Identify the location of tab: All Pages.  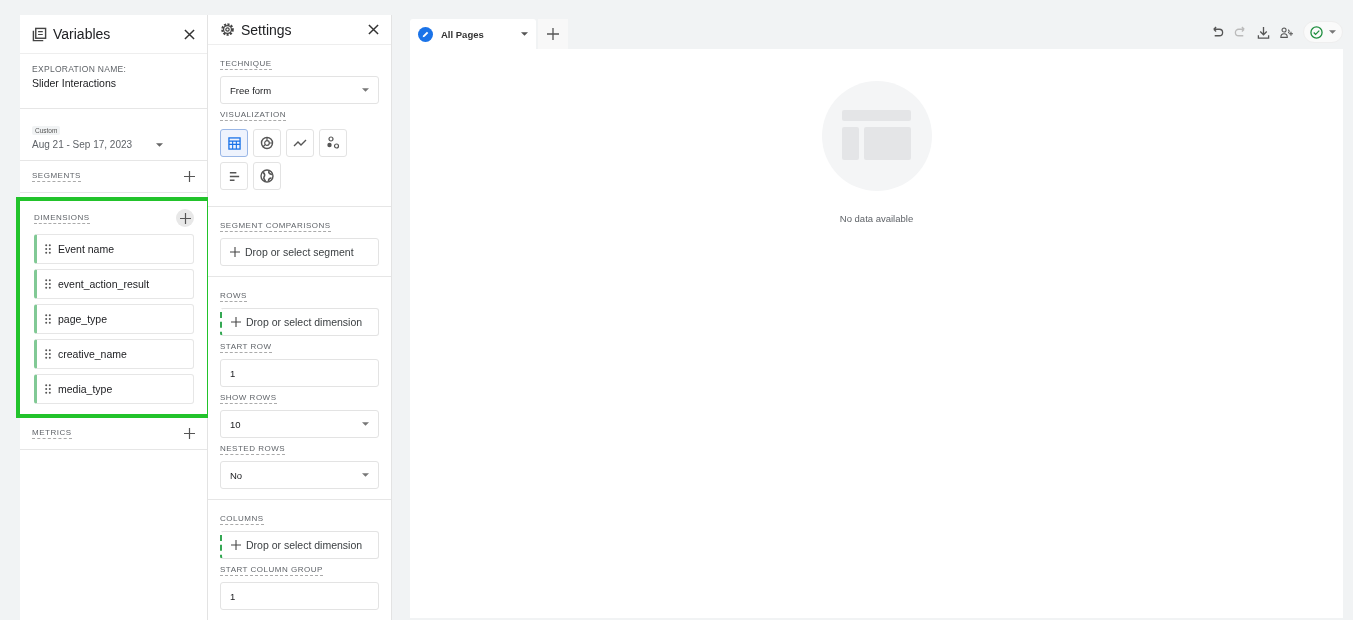
(473, 34).